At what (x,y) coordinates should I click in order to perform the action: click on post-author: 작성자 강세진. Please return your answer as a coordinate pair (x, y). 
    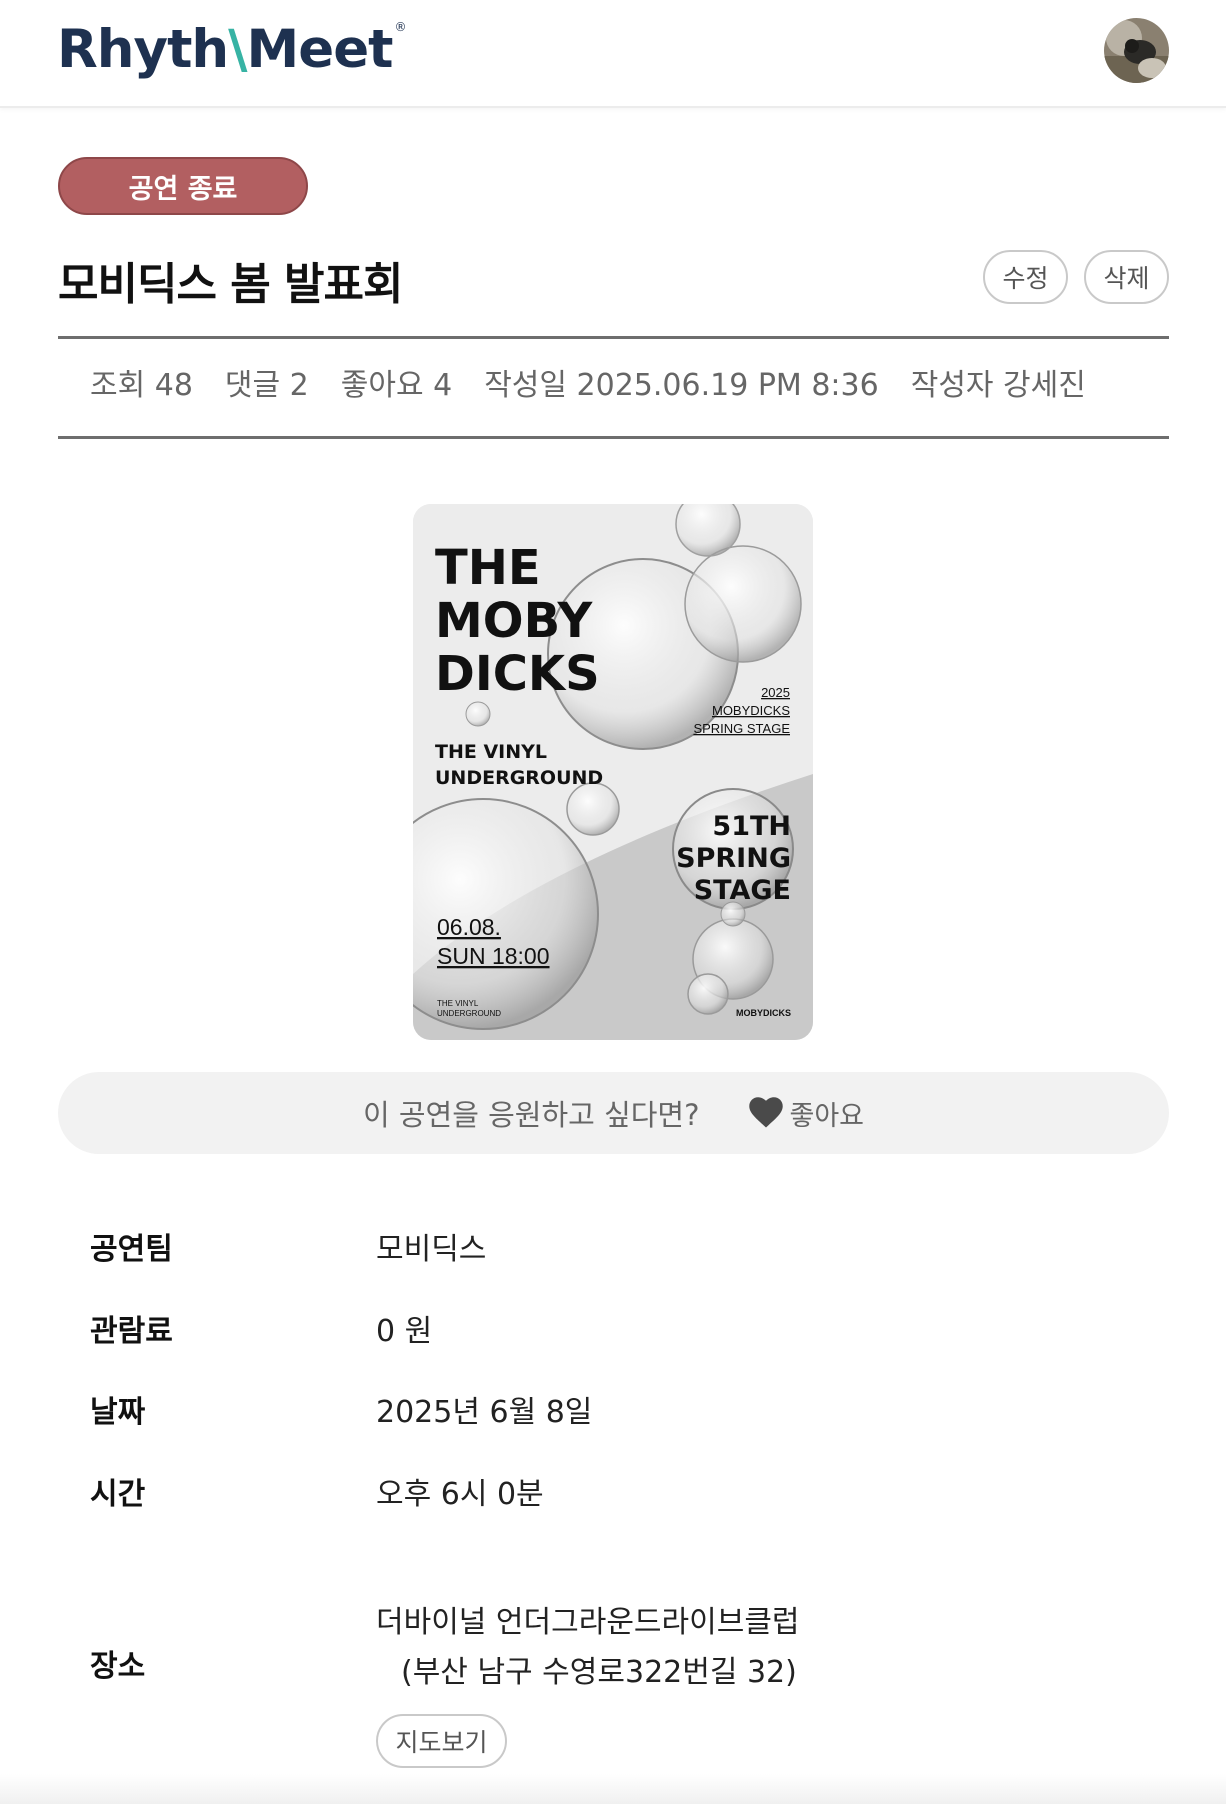
    Looking at the image, I should click on (998, 385).